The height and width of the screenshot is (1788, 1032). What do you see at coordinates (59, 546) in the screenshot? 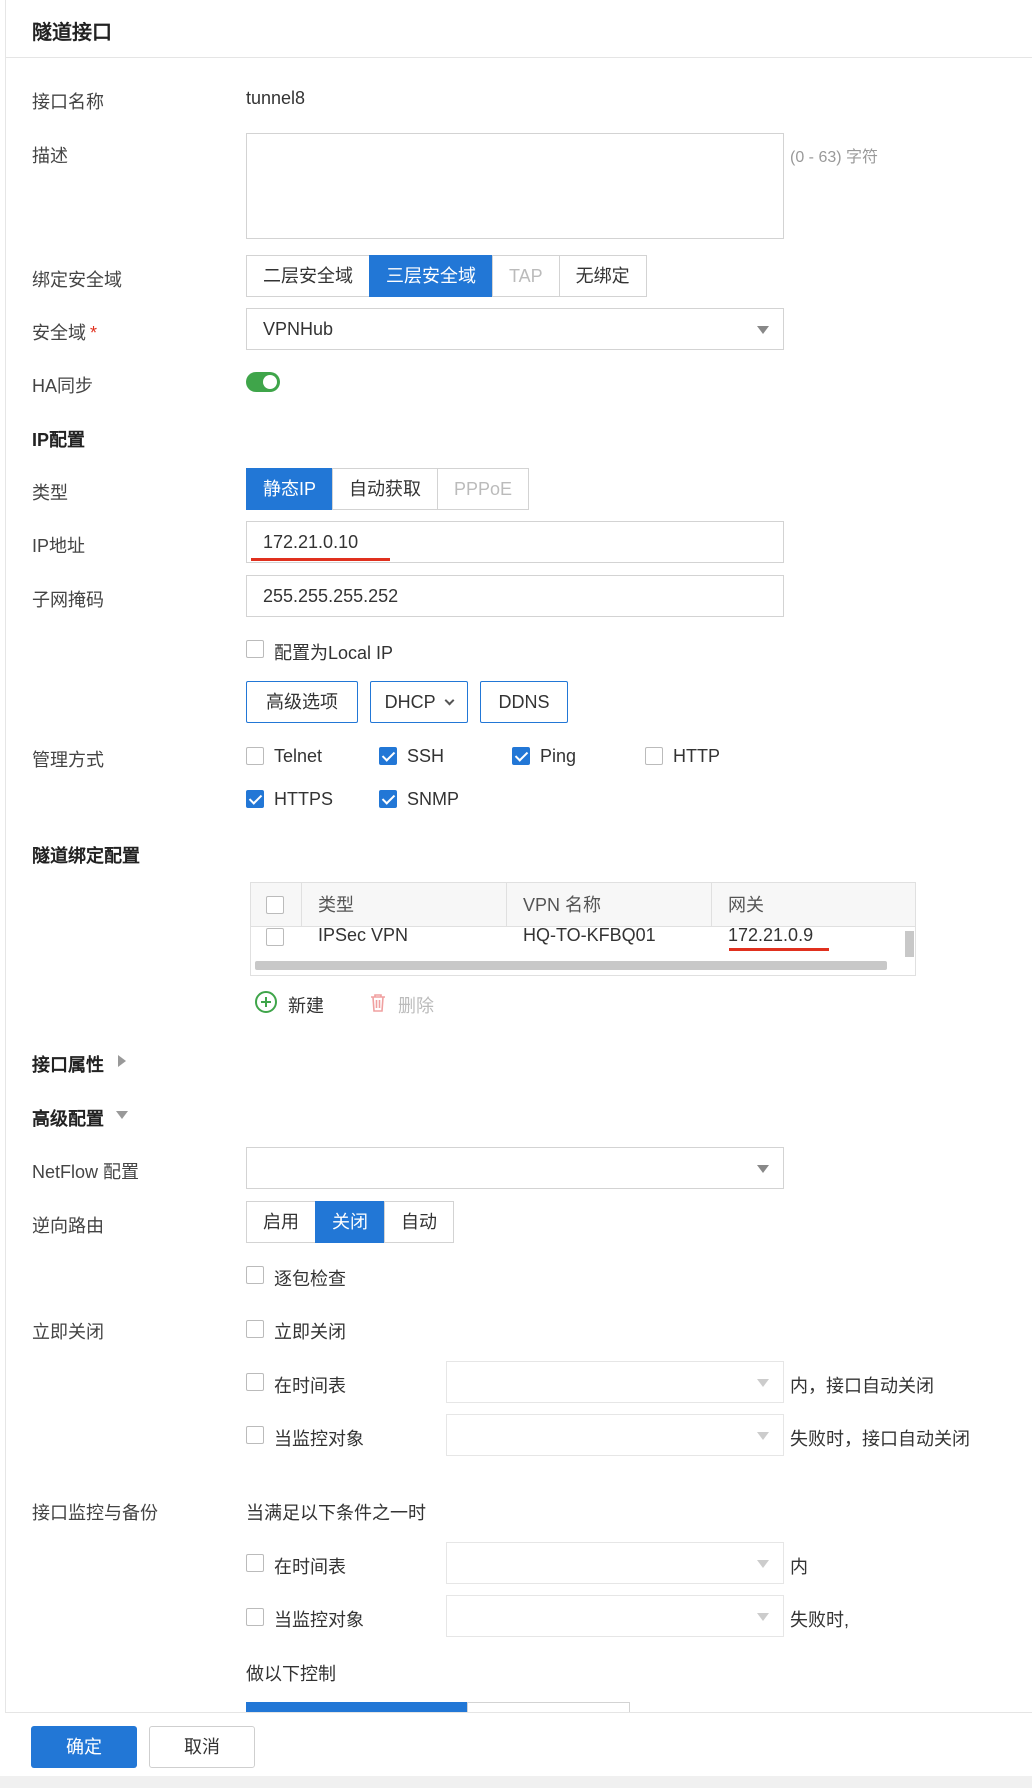
I see `ip-address-label: IP地址` at bounding box center [59, 546].